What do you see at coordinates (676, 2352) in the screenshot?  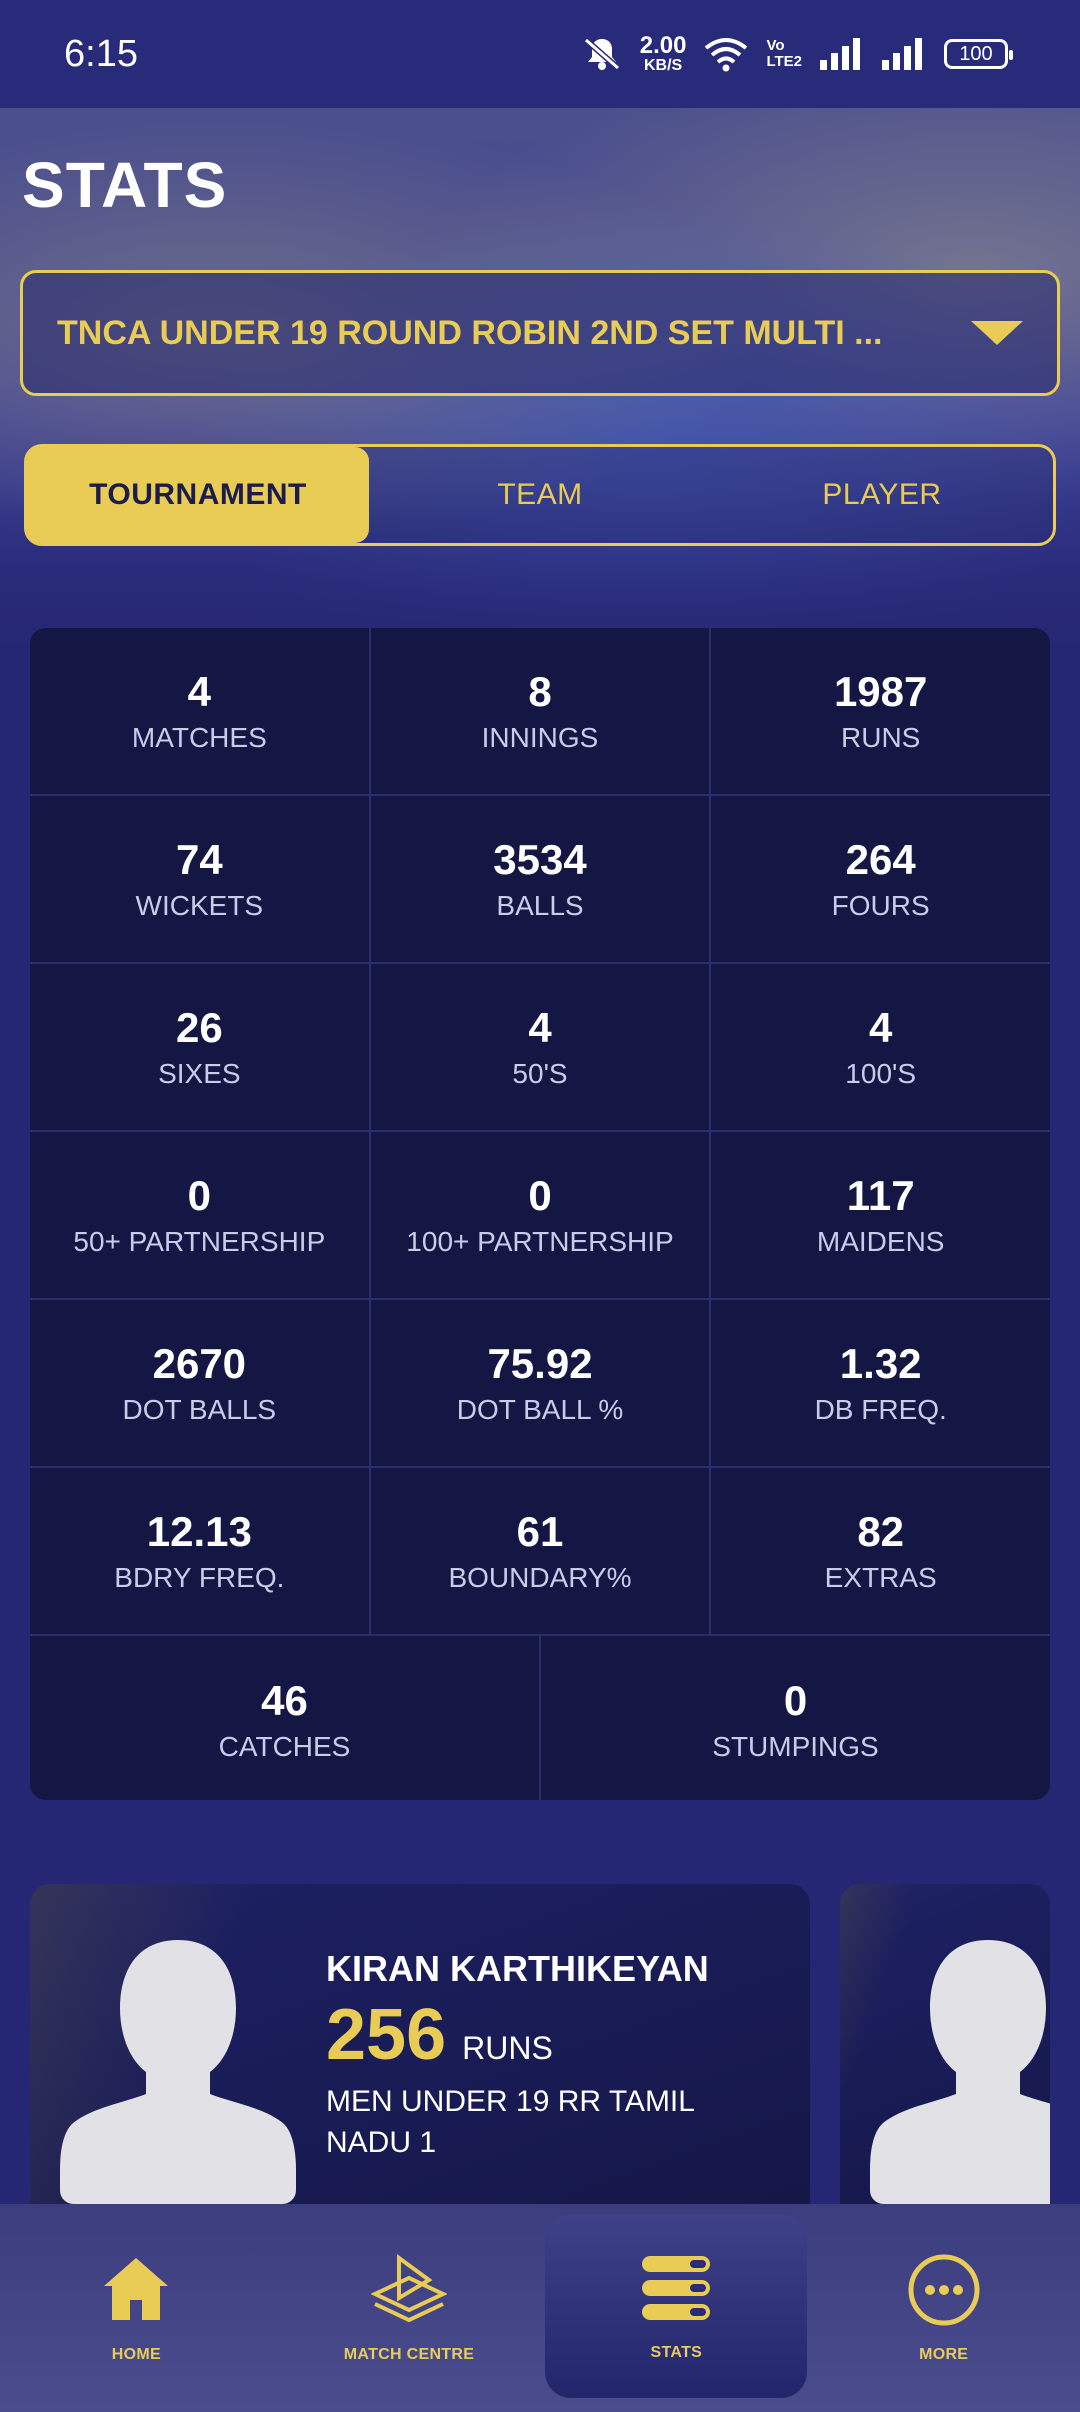 I see `nav-stats-label: STATS` at bounding box center [676, 2352].